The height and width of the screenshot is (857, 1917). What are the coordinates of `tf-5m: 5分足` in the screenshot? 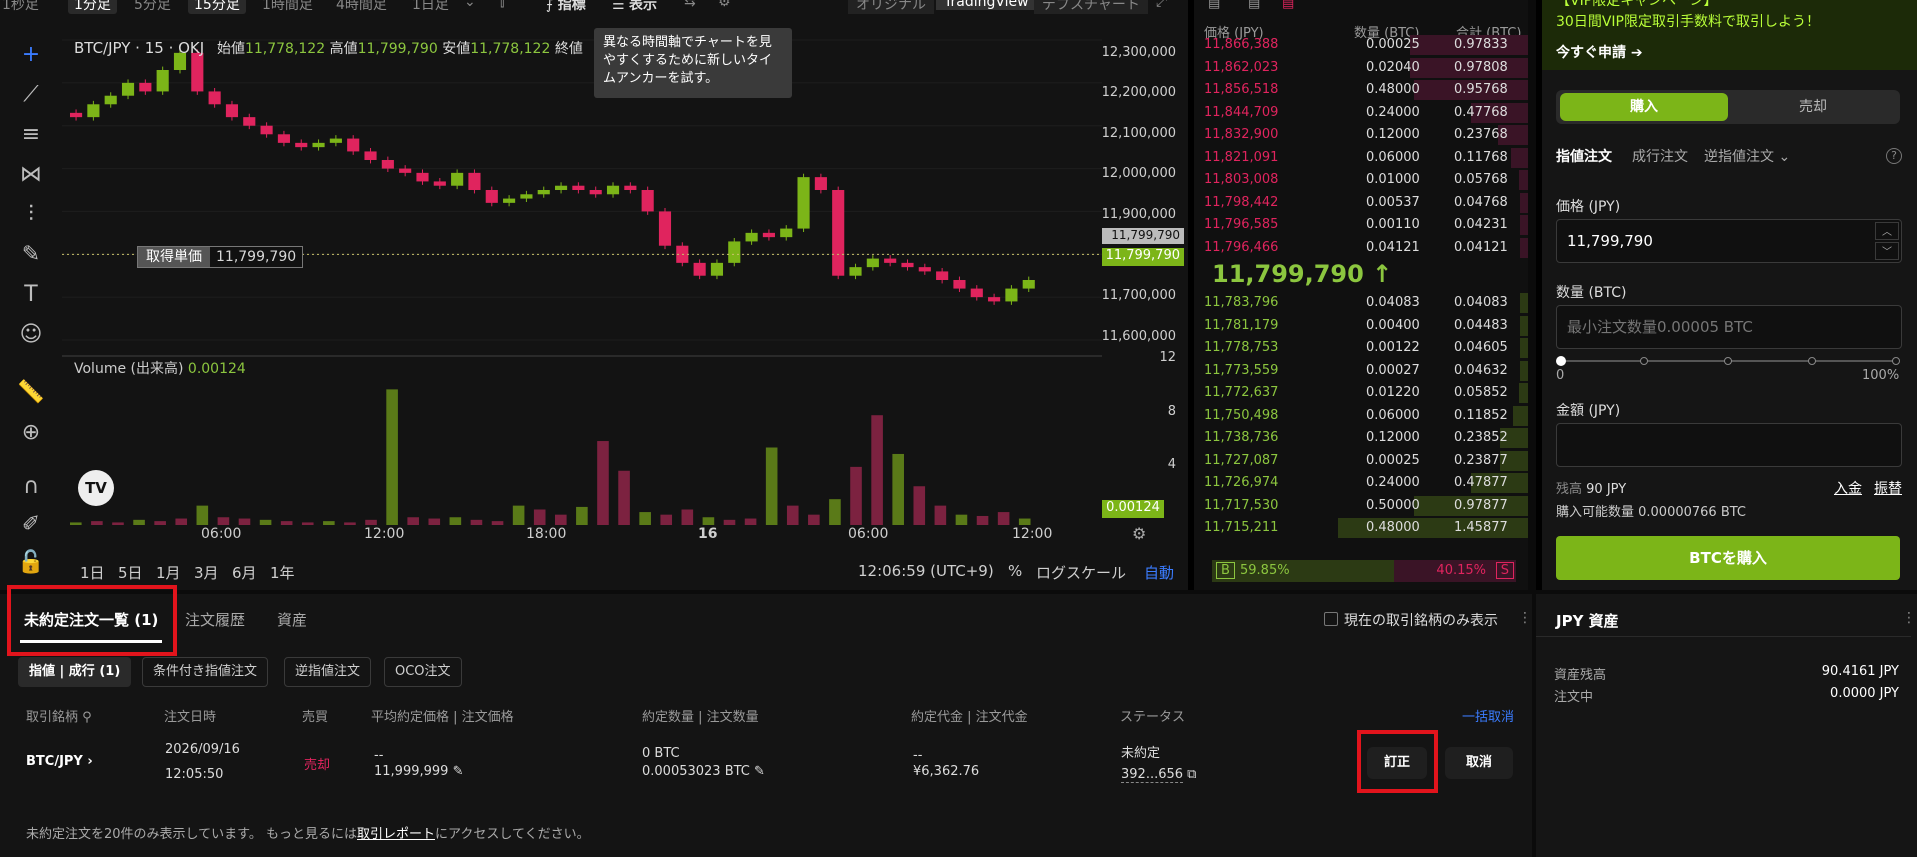 It's located at (152, 7).